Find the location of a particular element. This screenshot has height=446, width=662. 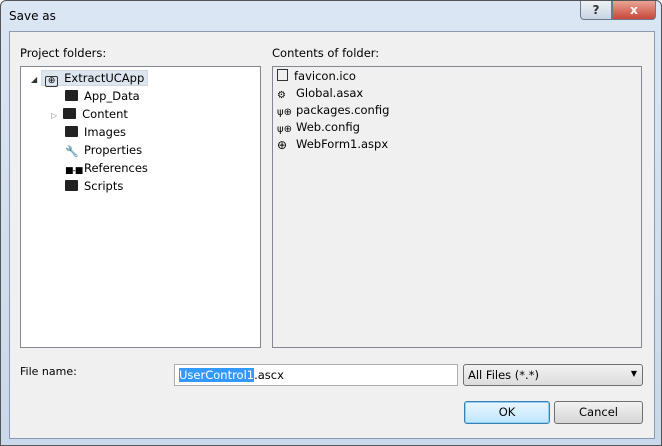

file-item: ψ⊕ packages.config is located at coordinates (333, 110).